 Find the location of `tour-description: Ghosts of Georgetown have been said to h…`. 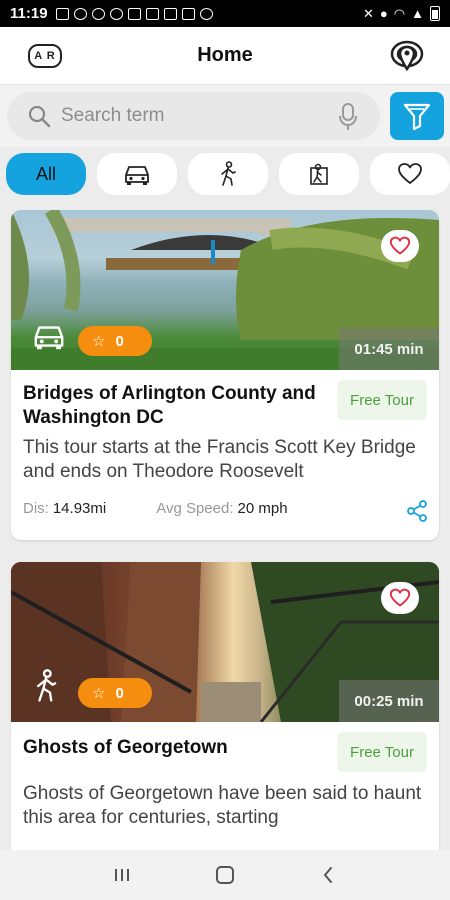

tour-description: Ghosts of Georgetown have been said to h… is located at coordinates (222, 805).